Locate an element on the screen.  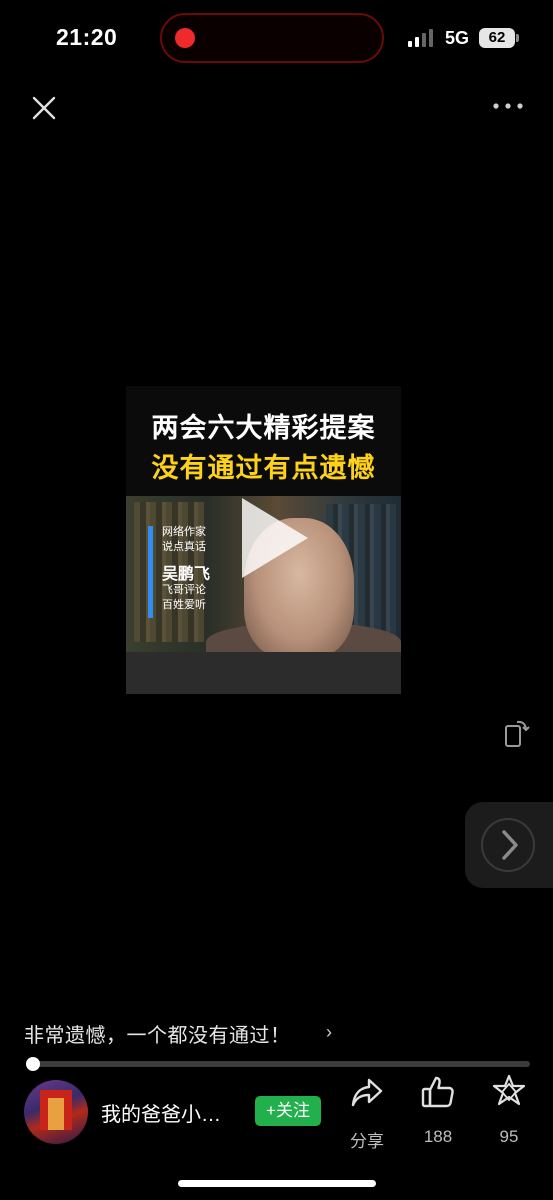
home-indicator is located at coordinates (277, 1183).